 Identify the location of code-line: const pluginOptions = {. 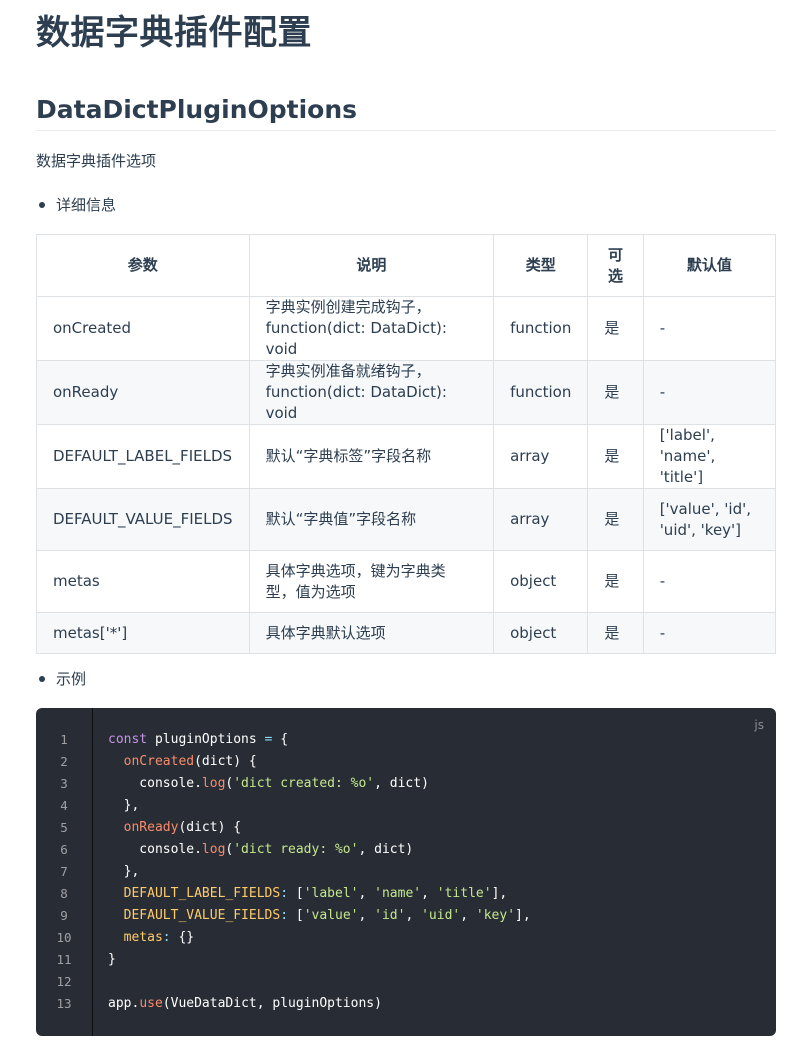
(198, 739).